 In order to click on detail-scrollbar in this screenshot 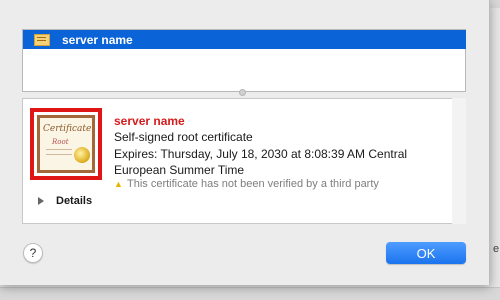, I will do `click(459, 161)`.